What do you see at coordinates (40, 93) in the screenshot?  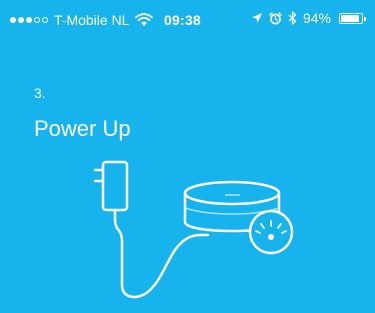 I see `step-number: 3.` at bounding box center [40, 93].